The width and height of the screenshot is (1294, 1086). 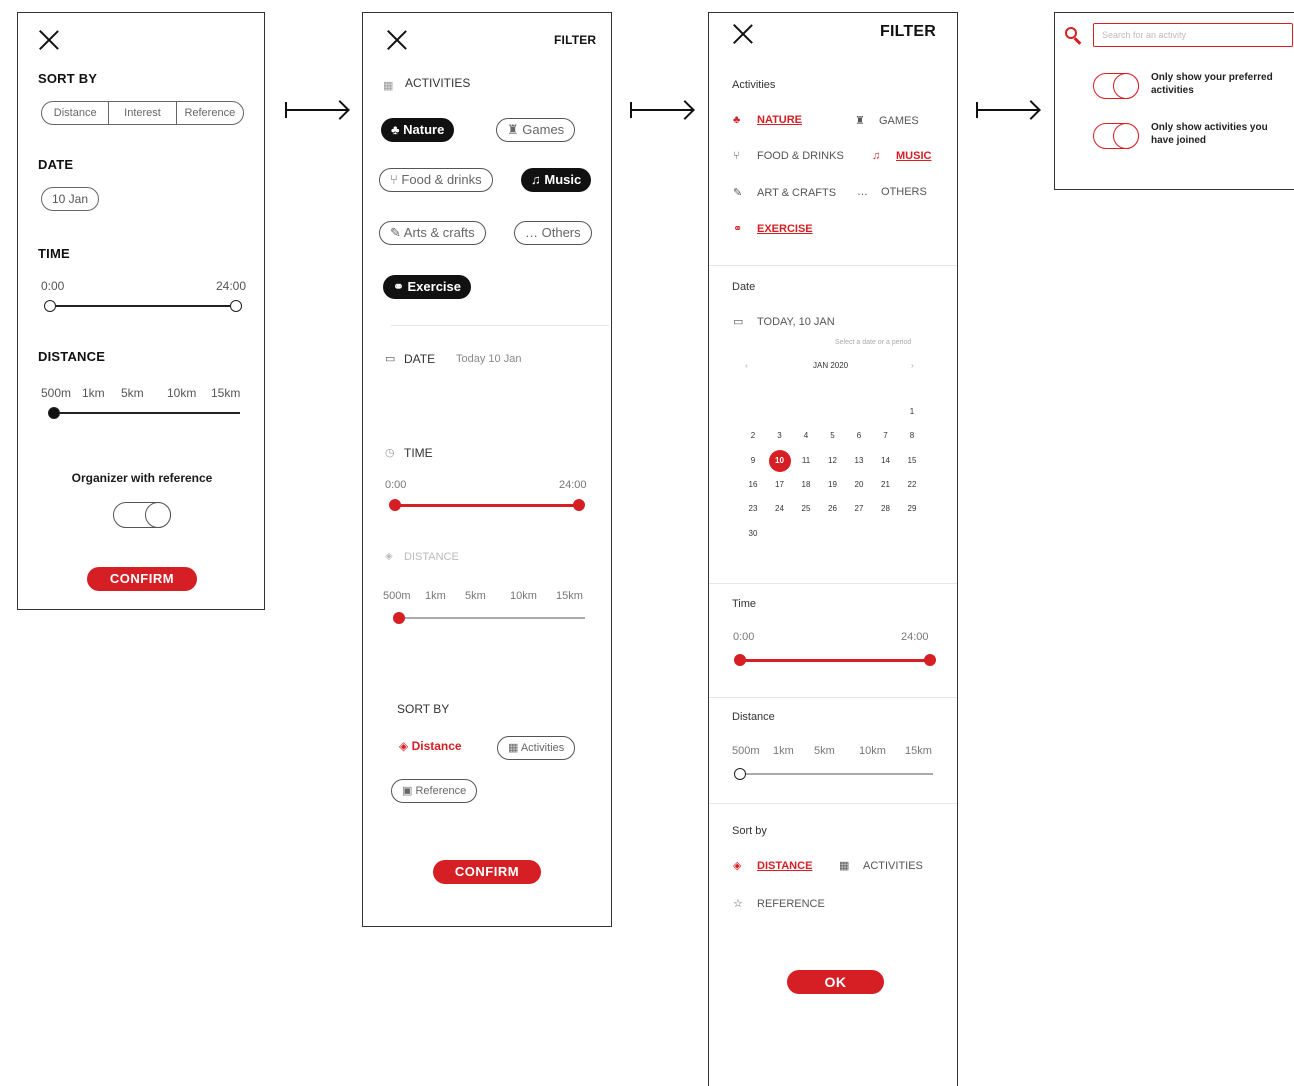 I want to click on ok-button: OK, so click(x=835, y=982).